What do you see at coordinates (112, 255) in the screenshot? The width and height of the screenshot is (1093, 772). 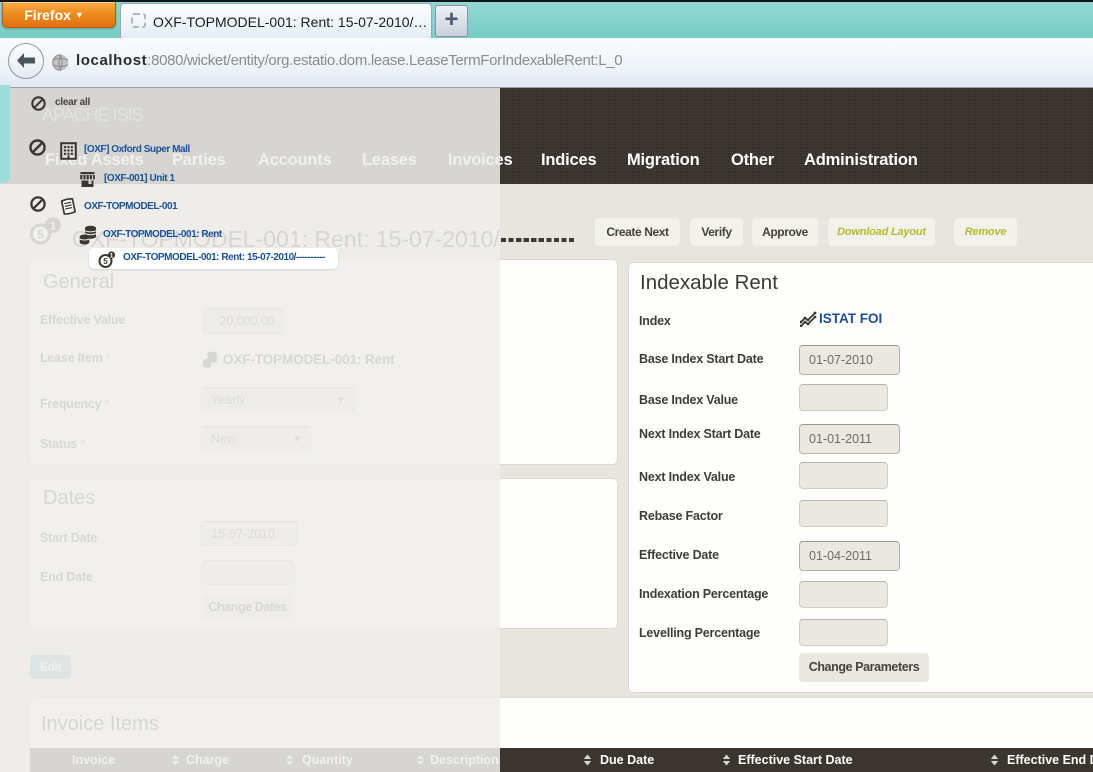 I see `svg-text: 1` at bounding box center [112, 255].